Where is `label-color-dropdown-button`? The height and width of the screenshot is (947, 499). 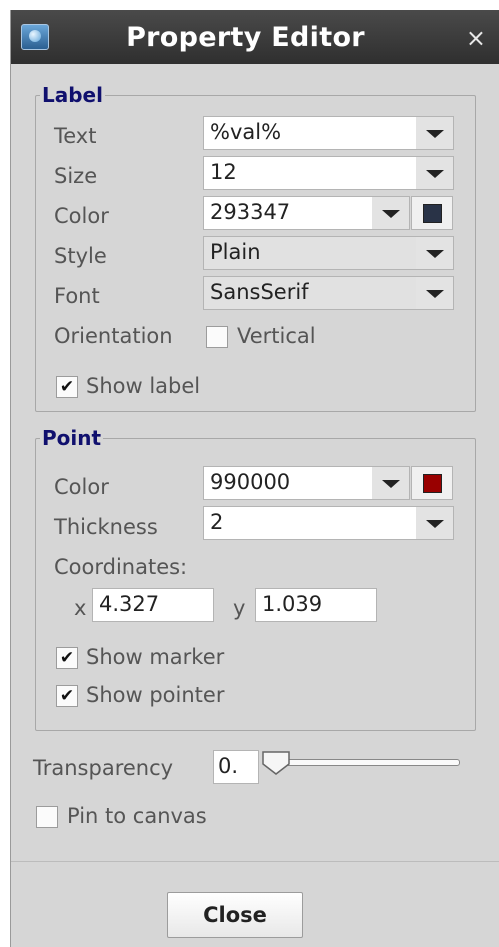
label-color-dropdown-button is located at coordinates (391, 213).